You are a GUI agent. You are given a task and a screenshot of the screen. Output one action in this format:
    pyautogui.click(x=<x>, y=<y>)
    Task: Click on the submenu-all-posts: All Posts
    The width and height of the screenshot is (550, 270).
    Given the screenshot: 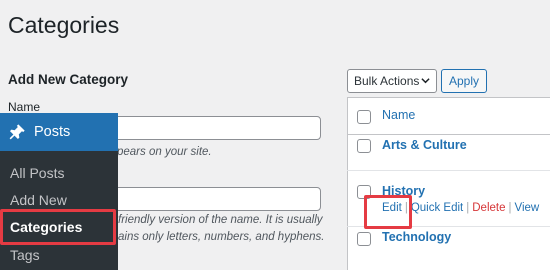 What is the action you would take?
    pyautogui.click(x=37, y=173)
    